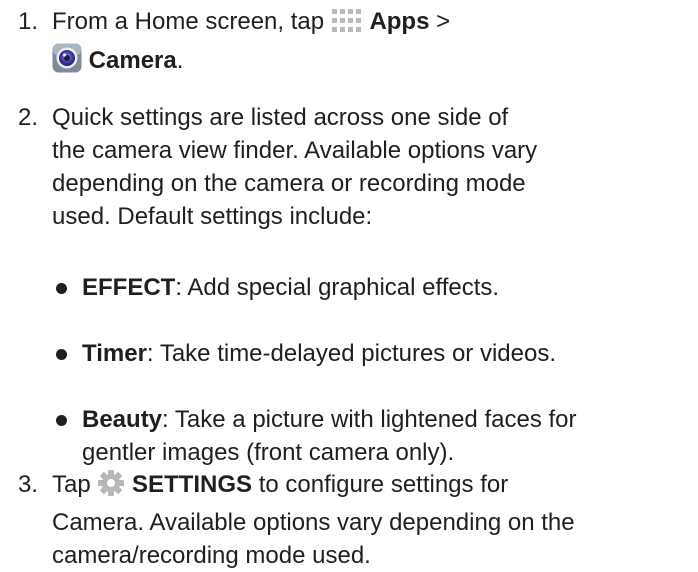 The height and width of the screenshot is (572, 698). What do you see at coordinates (440, 21) in the screenshot?
I see `step-text-suffix: >` at bounding box center [440, 21].